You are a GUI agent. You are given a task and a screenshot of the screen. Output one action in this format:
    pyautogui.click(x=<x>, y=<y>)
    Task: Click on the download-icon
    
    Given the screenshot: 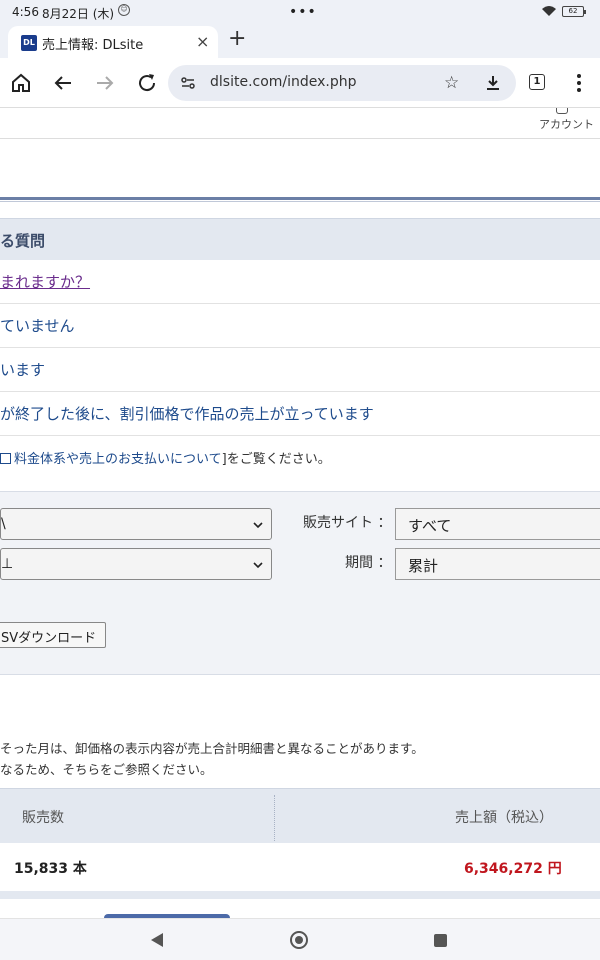 What is the action you would take?
    pyautogui.click(x=493, y=83)
    